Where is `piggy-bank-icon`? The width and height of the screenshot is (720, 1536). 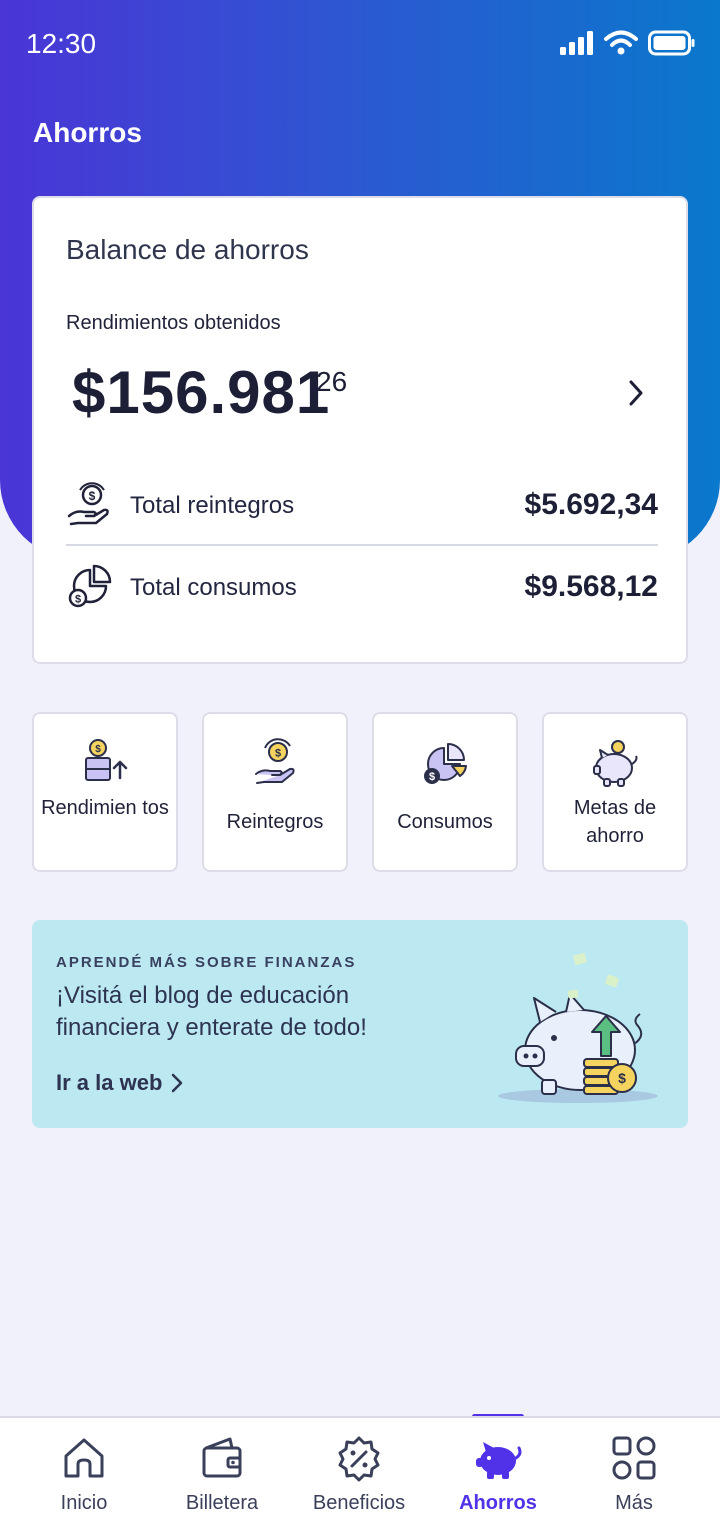
piggy-bank-icon is located at coordinates (499, 1460).